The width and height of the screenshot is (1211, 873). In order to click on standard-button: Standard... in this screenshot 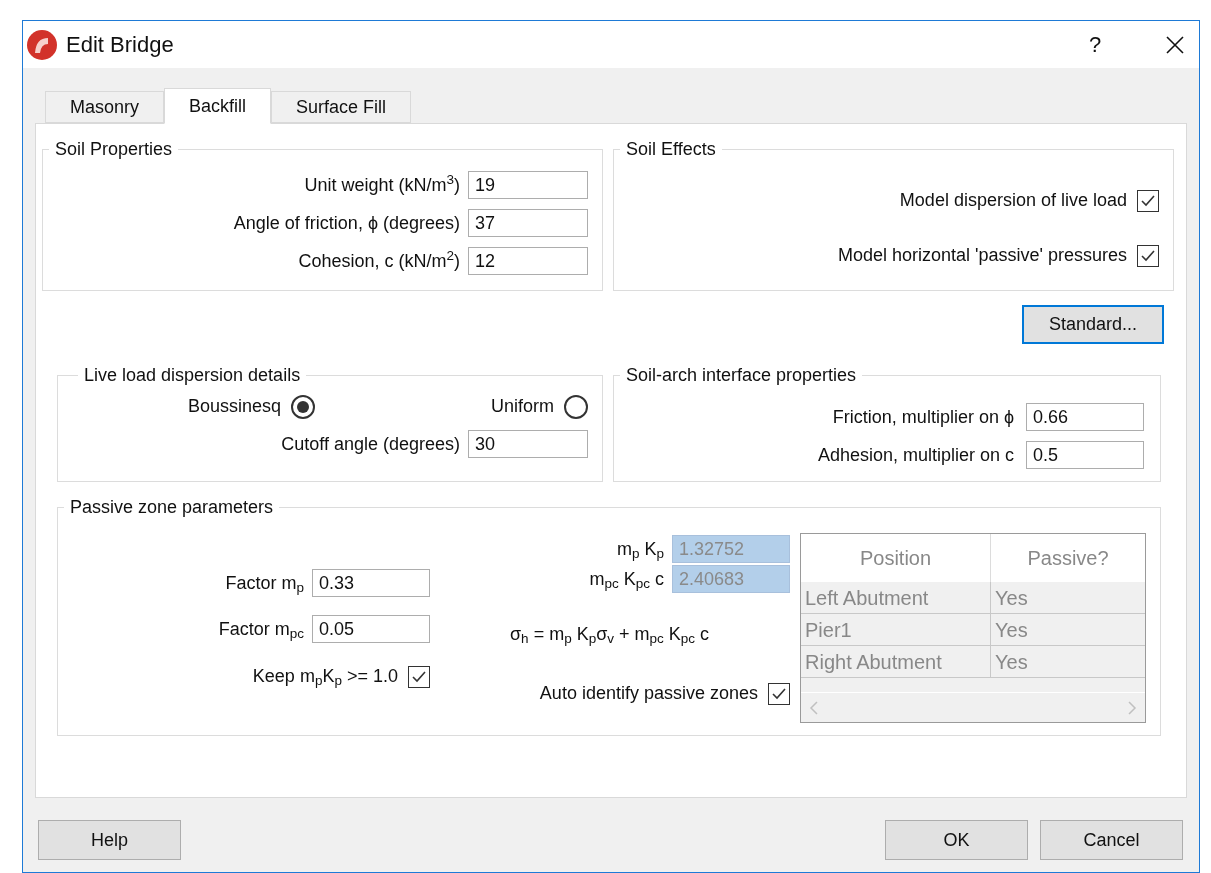, I will do `click(1093, 324)`.